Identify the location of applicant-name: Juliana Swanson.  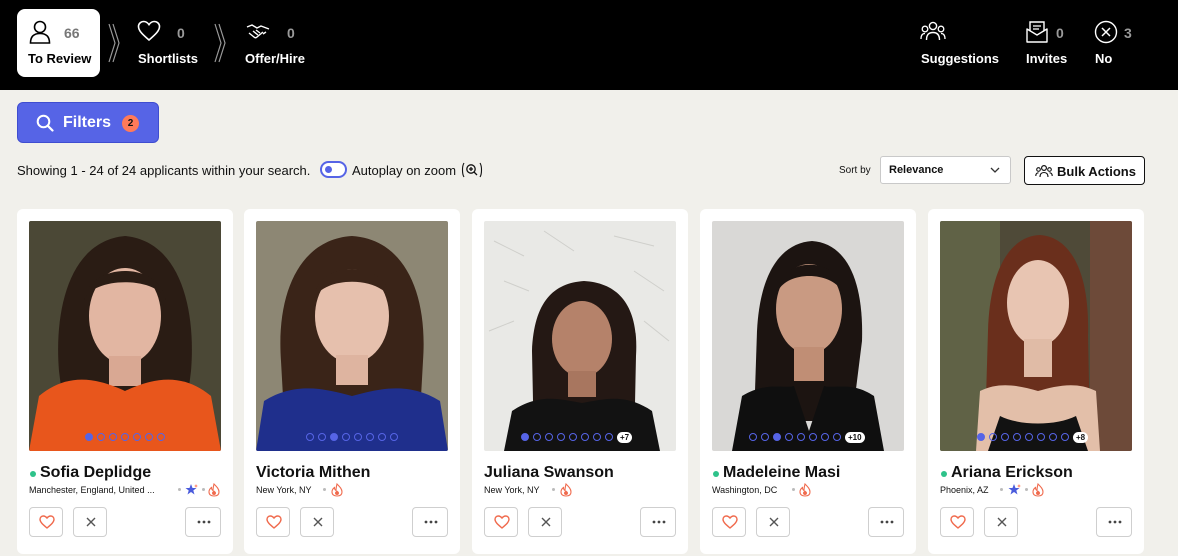
(549, 473).